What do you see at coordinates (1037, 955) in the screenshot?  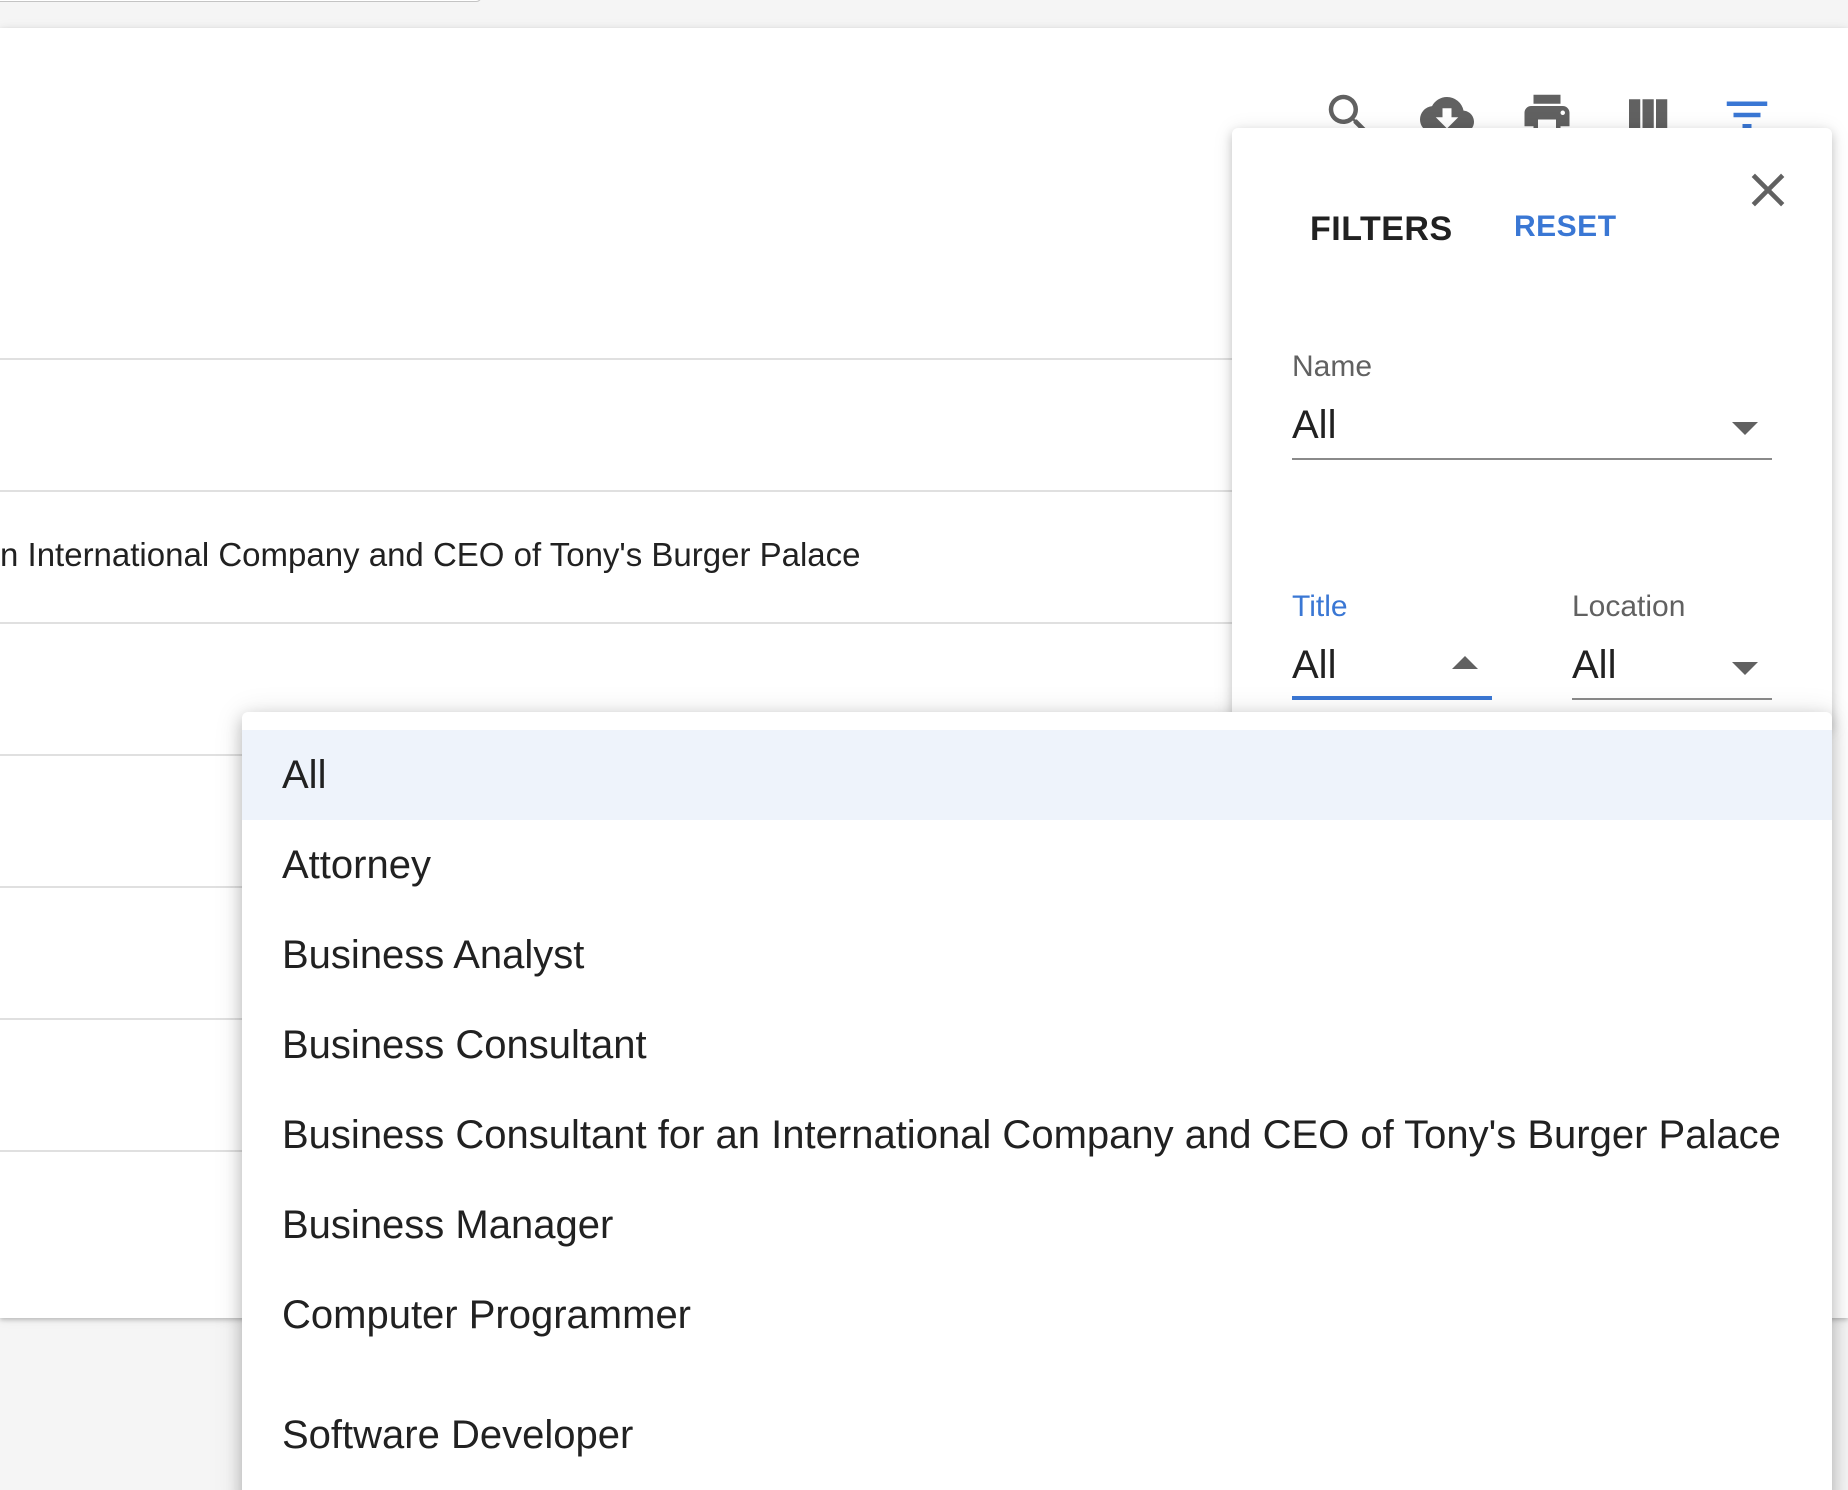 I see `menu-option: Business Analyst` at bounding box center [1037, 955].